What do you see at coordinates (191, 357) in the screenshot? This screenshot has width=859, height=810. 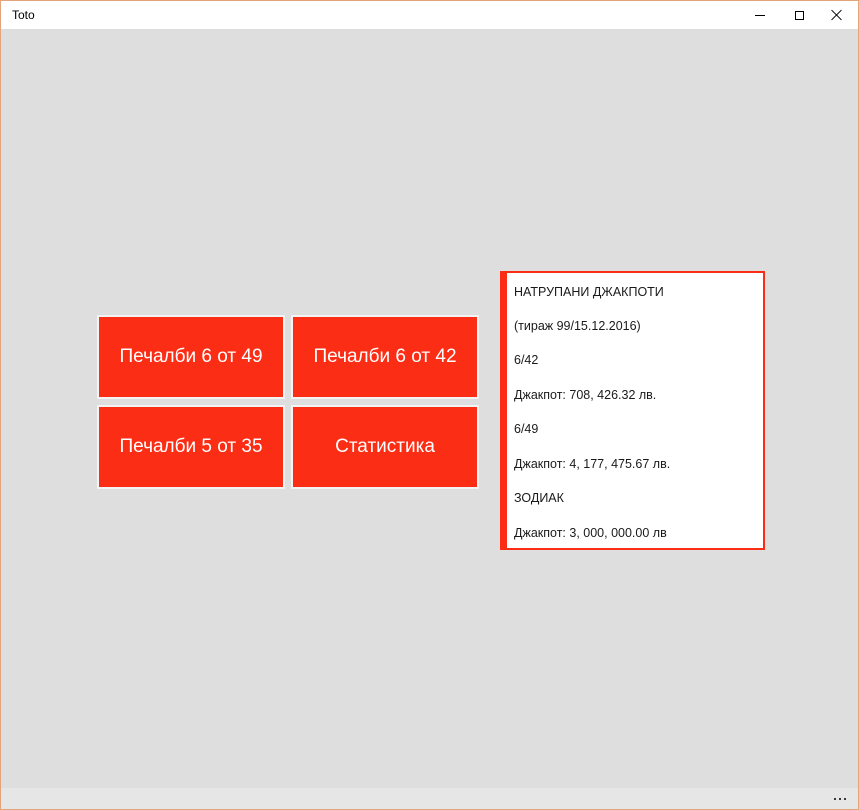 I see `winnings-6-of-49-button: Печалби 6 от 49` at bounding box center [191, 357].